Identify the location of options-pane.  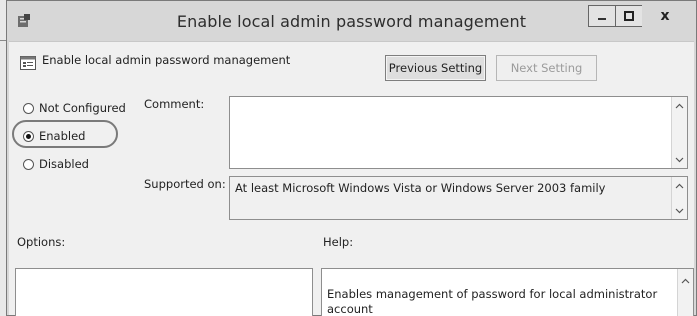
(164, 292).